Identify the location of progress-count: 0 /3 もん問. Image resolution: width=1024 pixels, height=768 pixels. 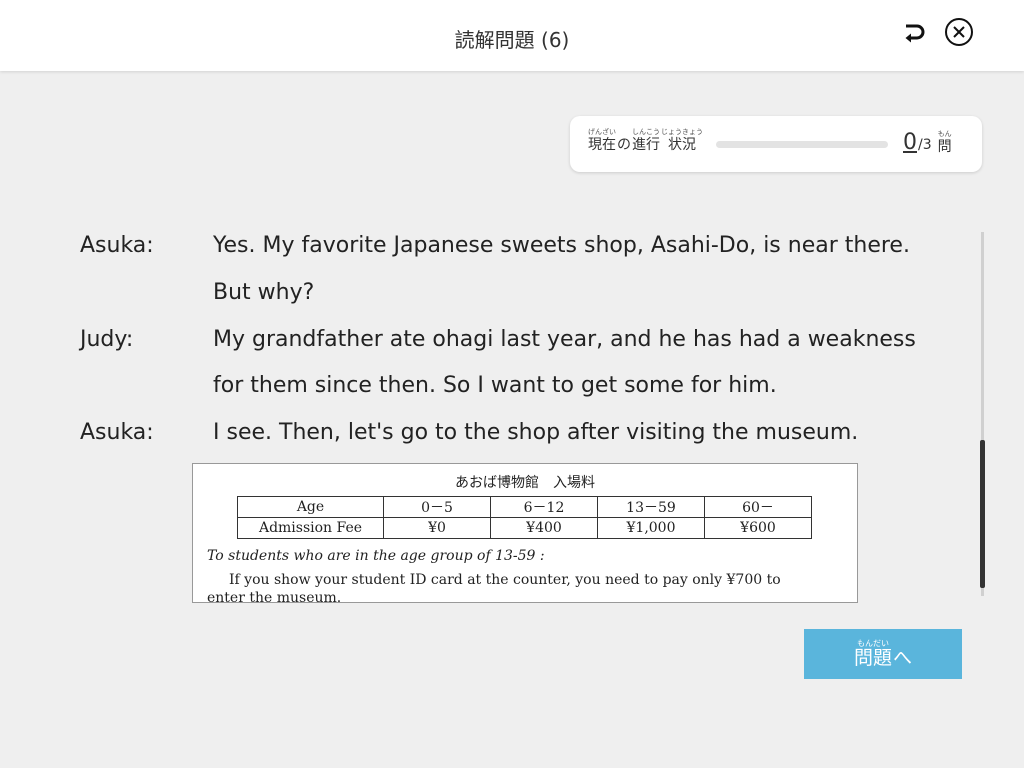
(928, 142).